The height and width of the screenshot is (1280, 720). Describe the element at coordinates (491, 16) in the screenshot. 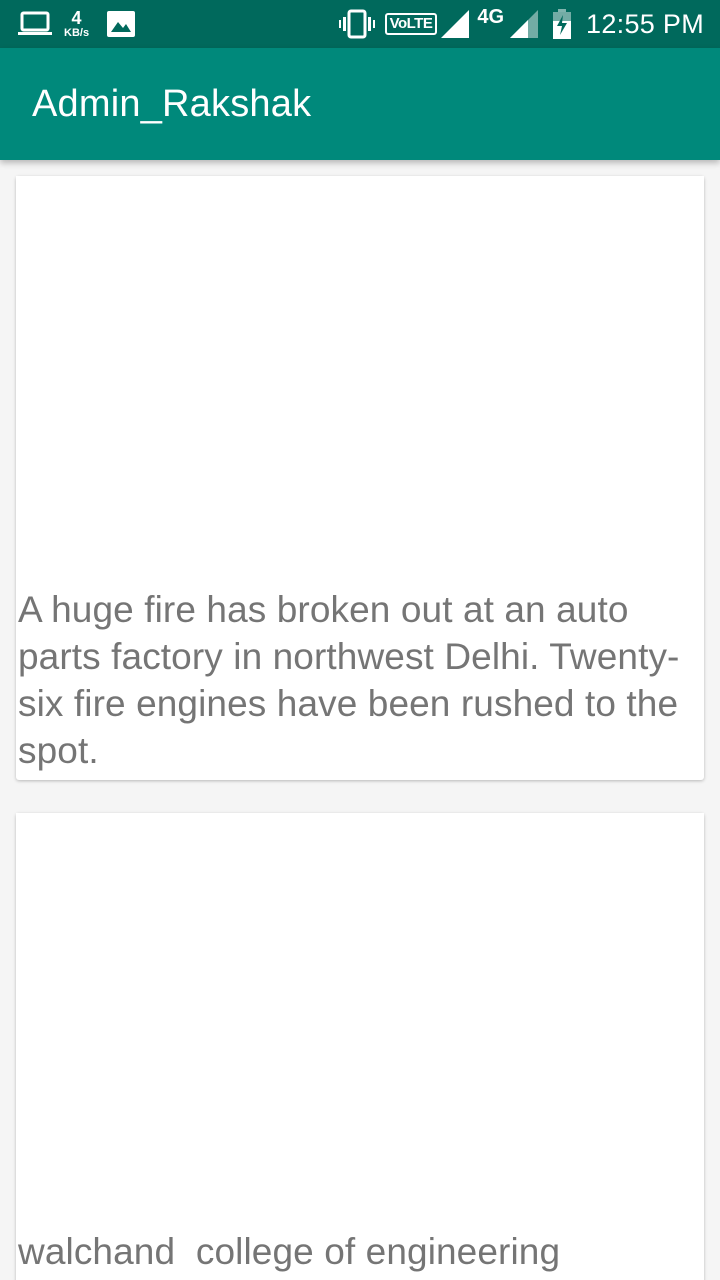

I see `network-type-label: 4G` at that location.